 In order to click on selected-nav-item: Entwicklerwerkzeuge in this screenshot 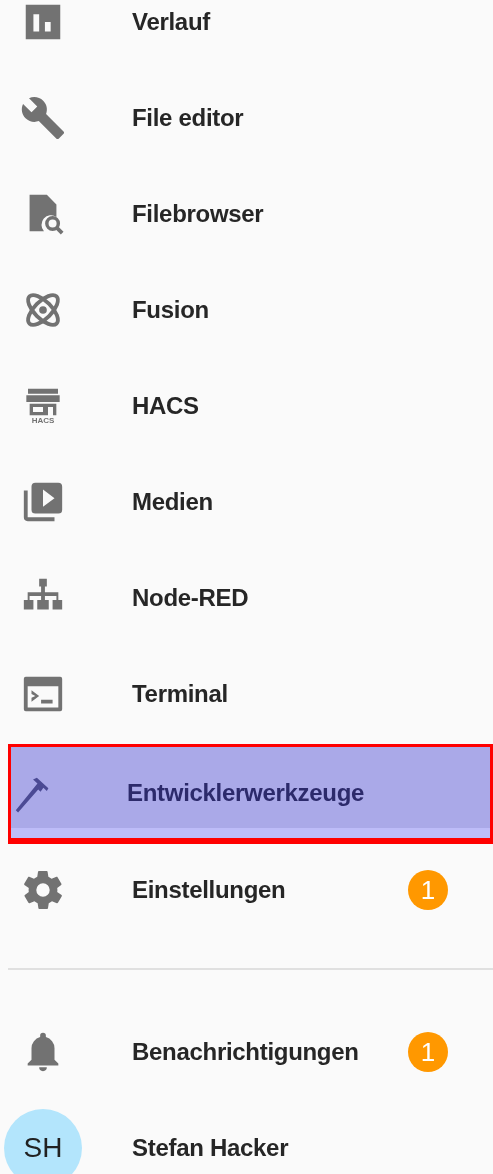, I will do `click(250, 794)`.